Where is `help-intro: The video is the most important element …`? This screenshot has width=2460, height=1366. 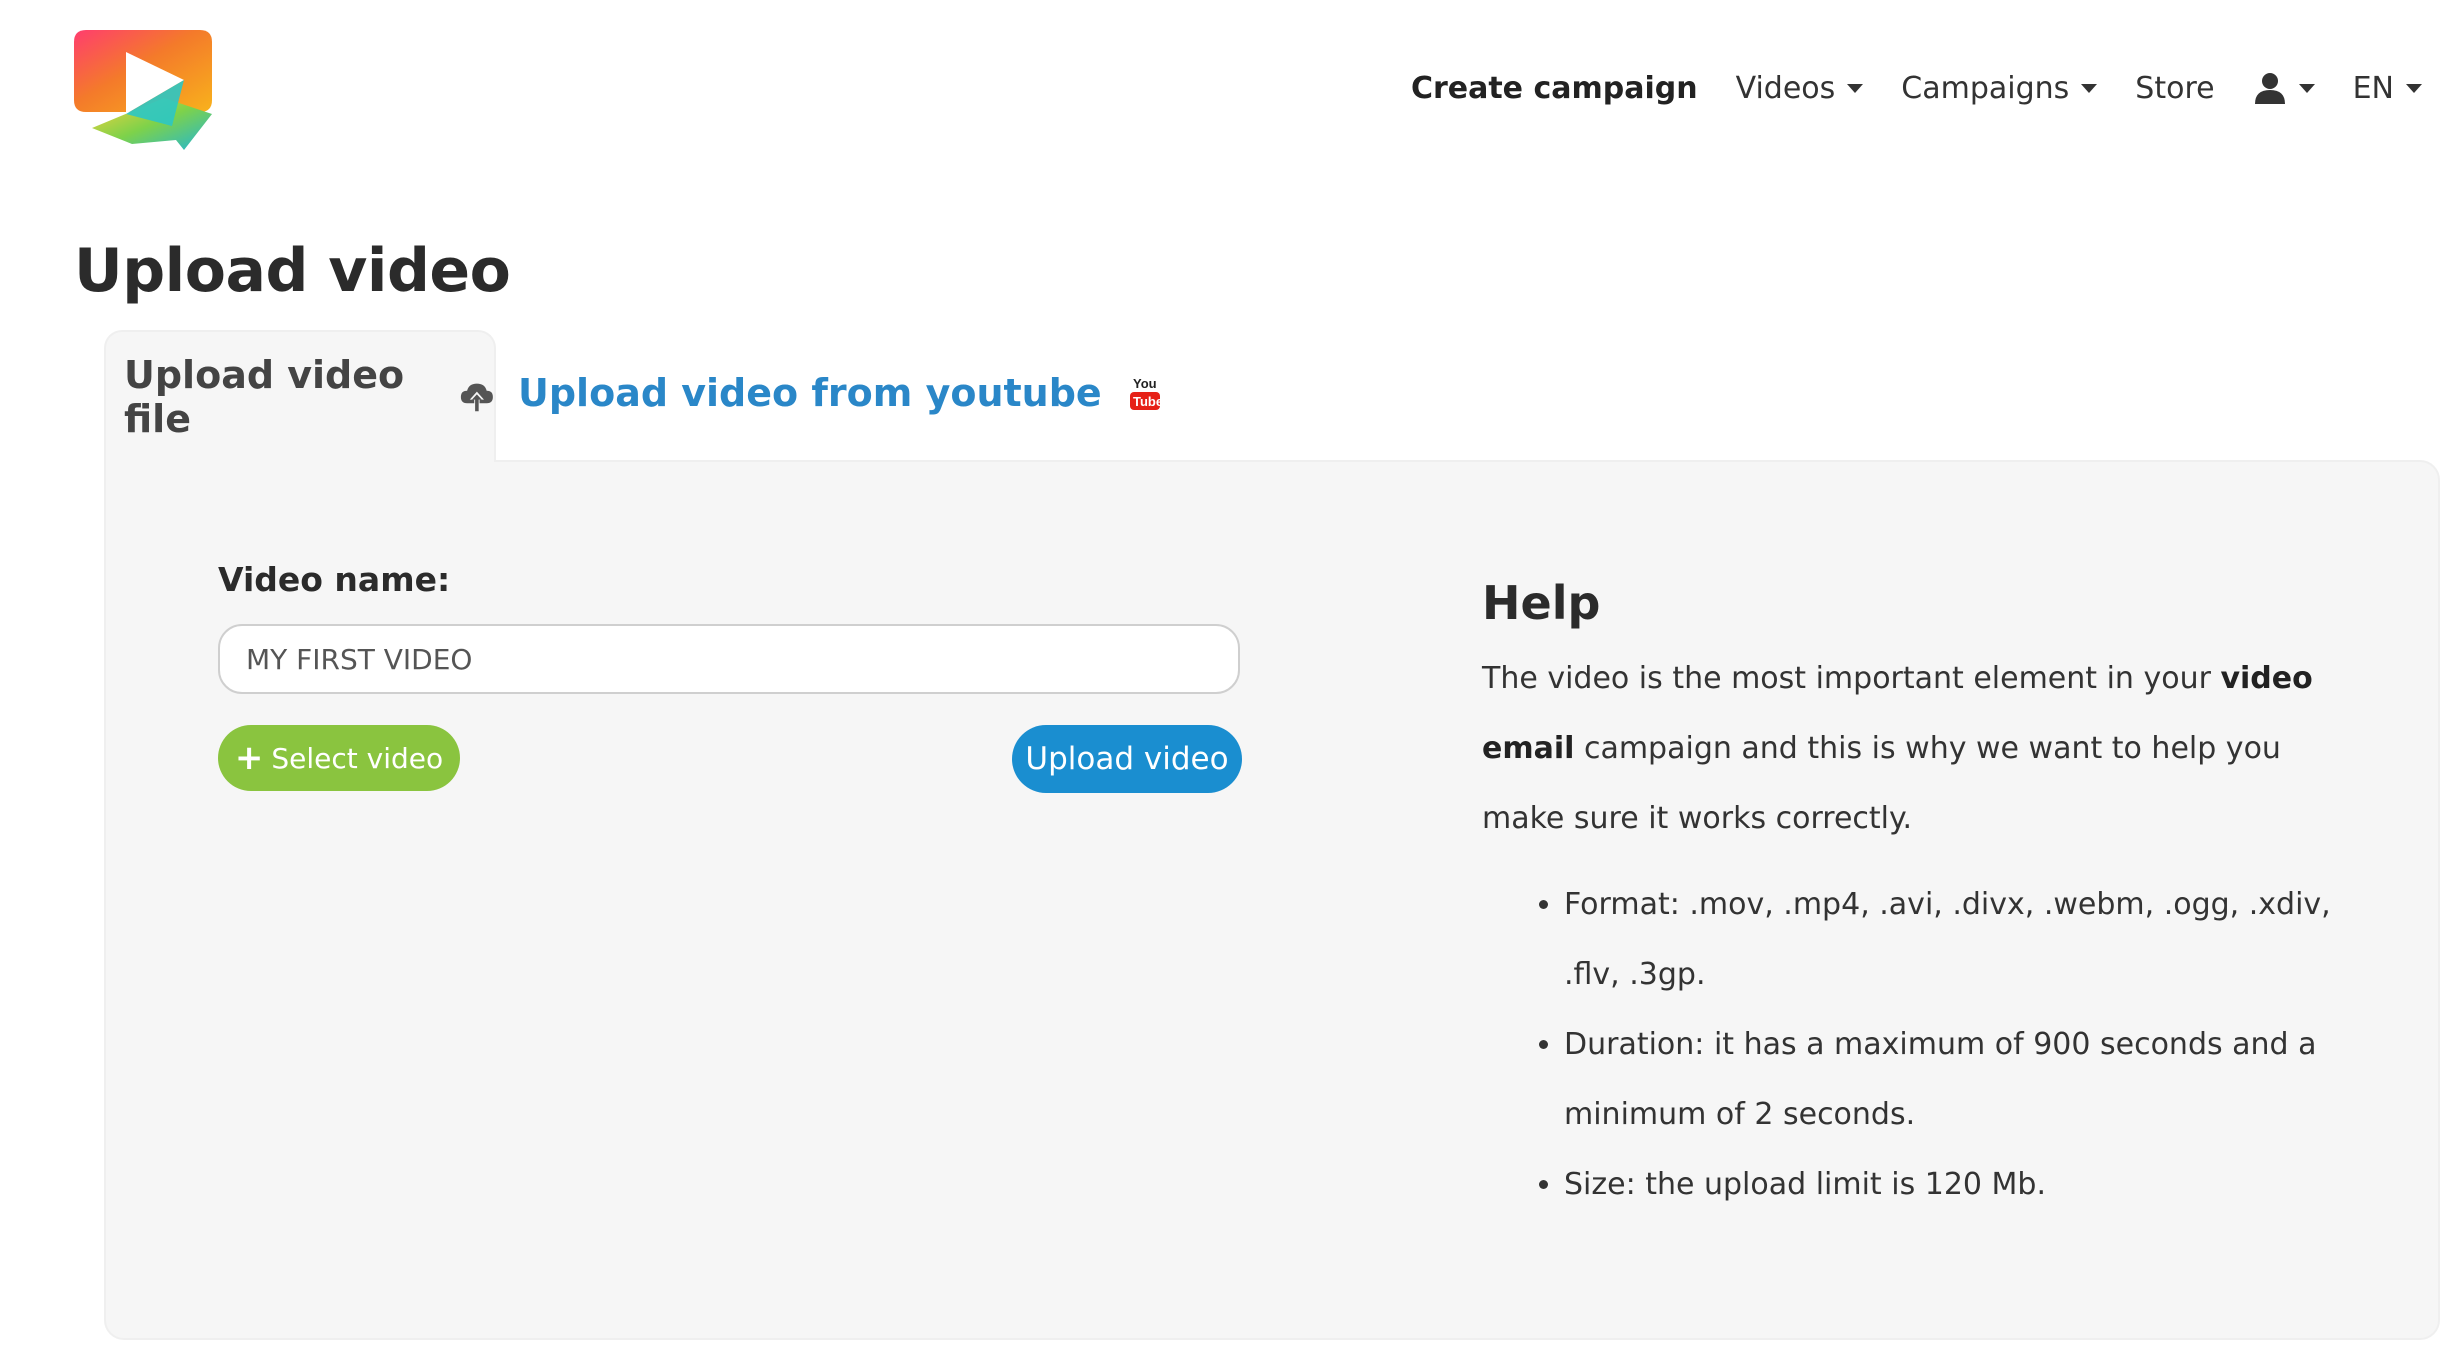 help-intro: The video is the most important element … is located at coordinates (1922, 749).